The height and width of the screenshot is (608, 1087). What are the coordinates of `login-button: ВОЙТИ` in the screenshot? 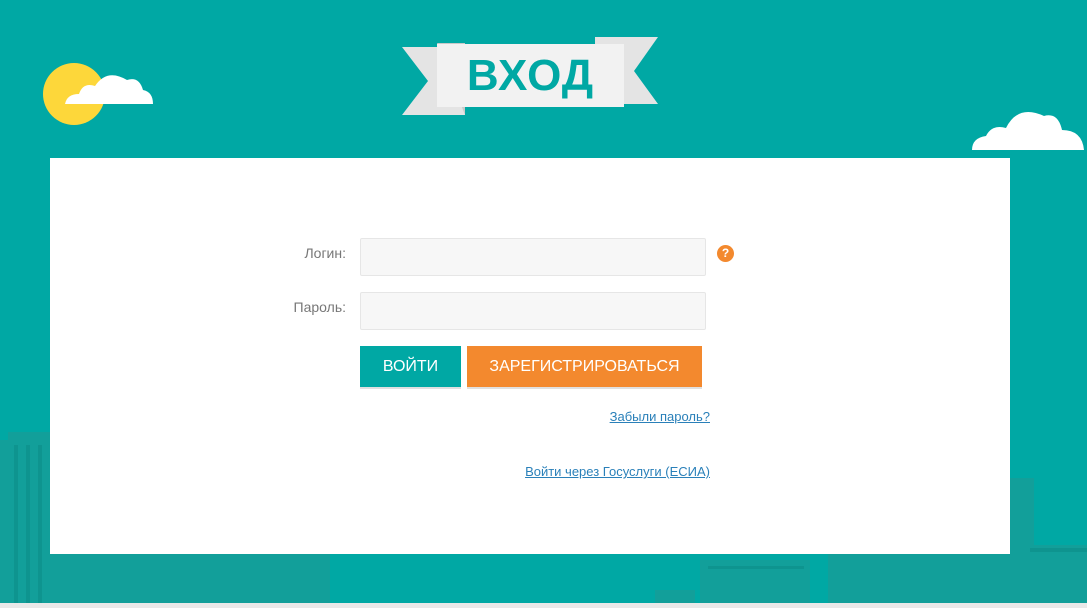 It's located at (410, 366).